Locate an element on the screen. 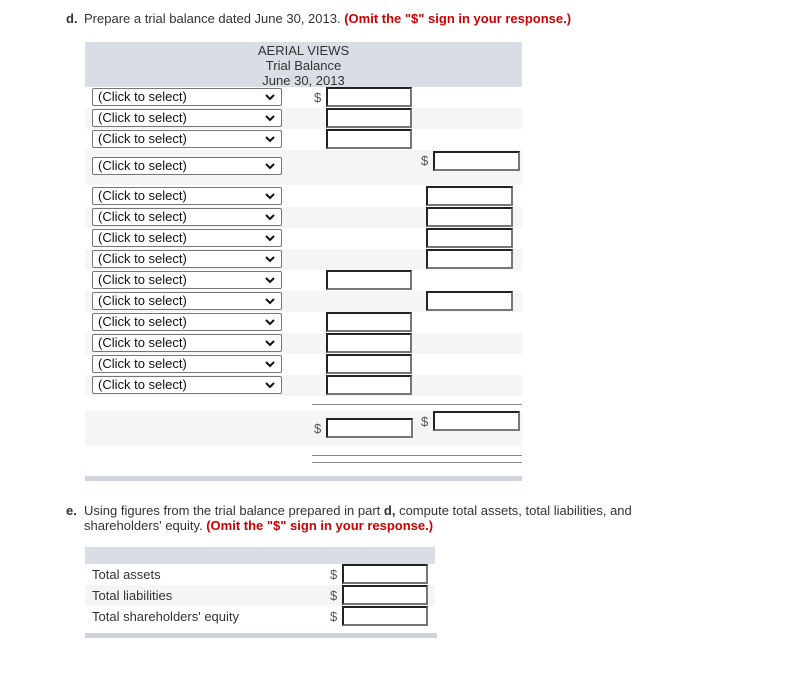 The image size is (811, 684). row-label: Total assets is located at coordinates (126, 574).